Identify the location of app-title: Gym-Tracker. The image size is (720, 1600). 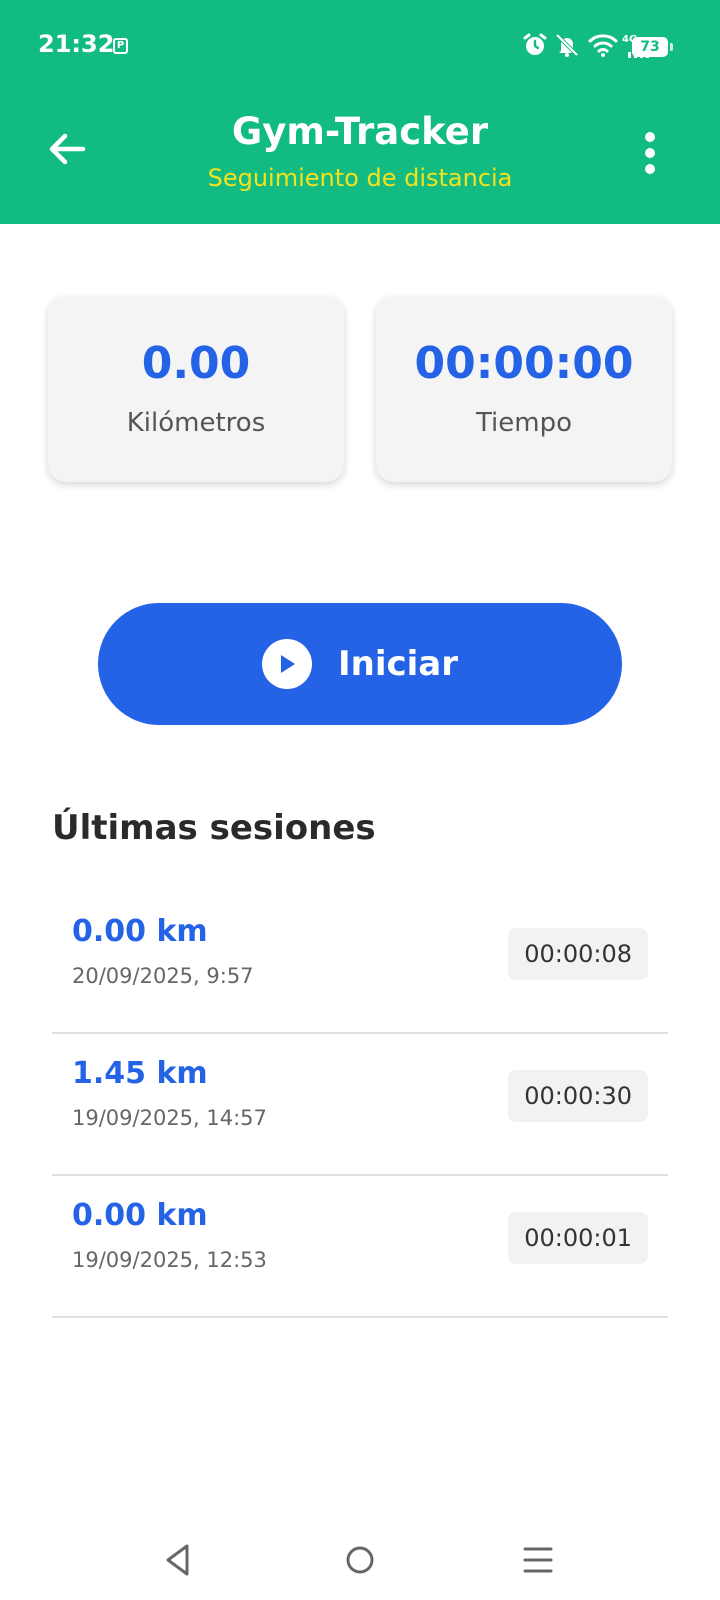
(360, 131).